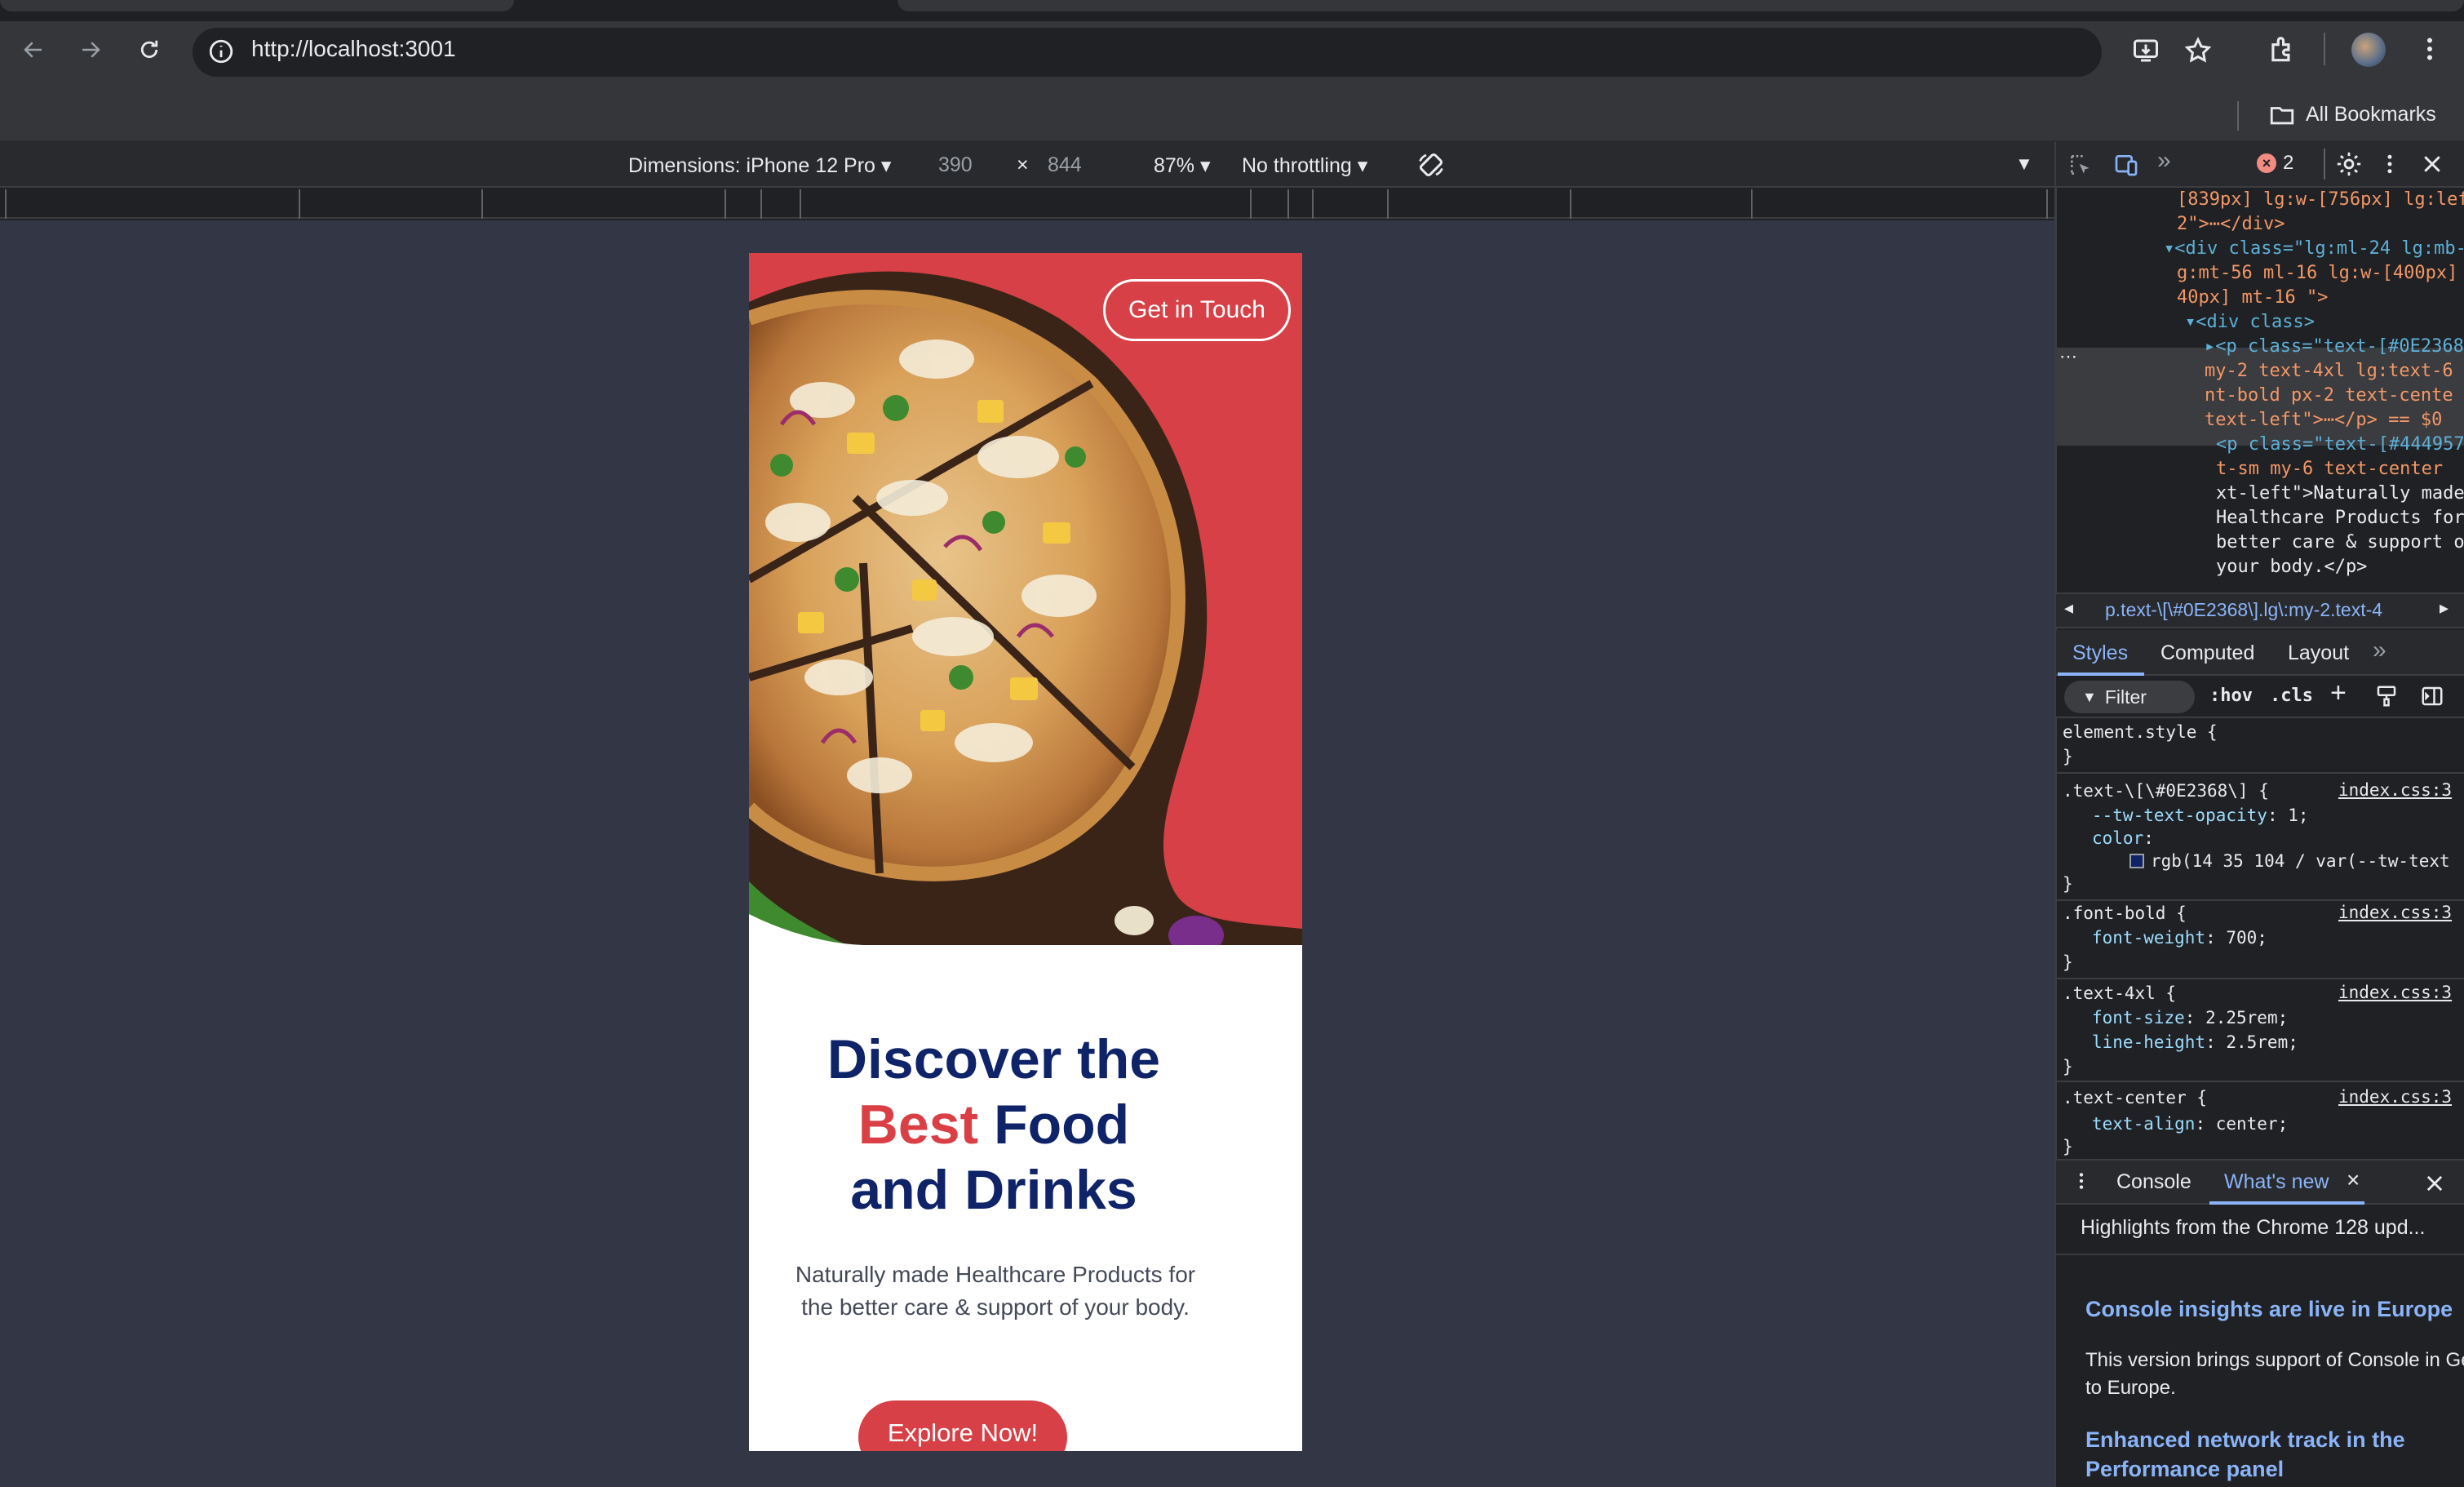  What do you see at coordinates (2100, 653) in the screenshot?
I see `tab-styles: Styles` at bounding box center [2100, 653].